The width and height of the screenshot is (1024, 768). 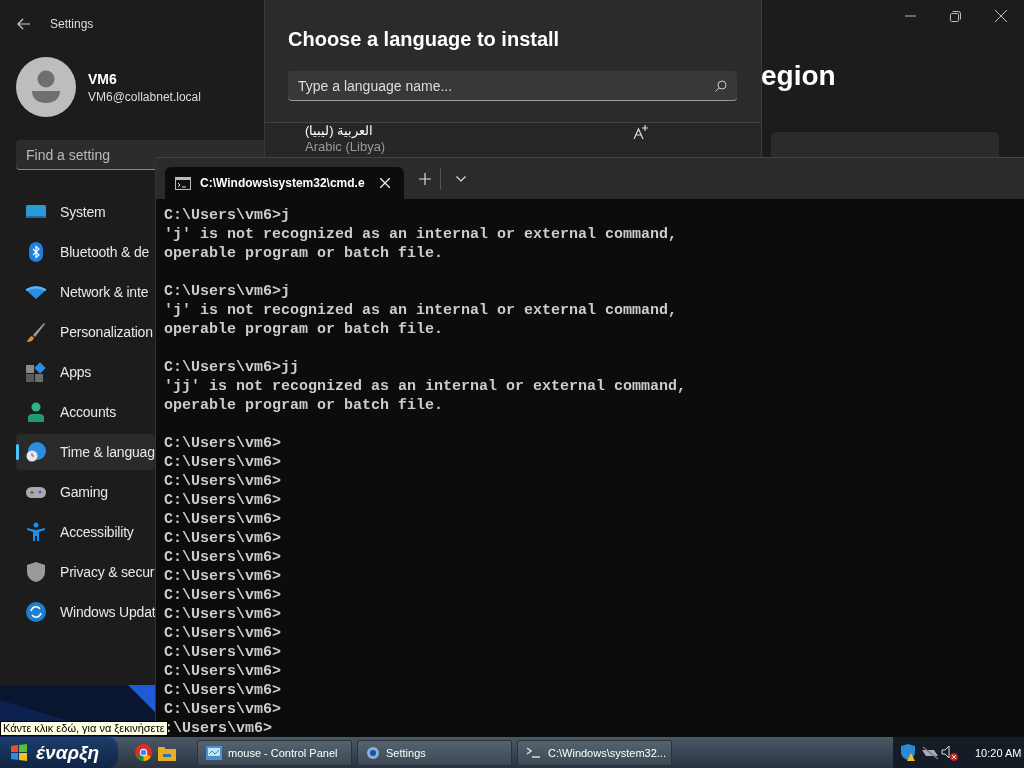 I want to click on back-arrow-icon, so click(x=24, y=24).